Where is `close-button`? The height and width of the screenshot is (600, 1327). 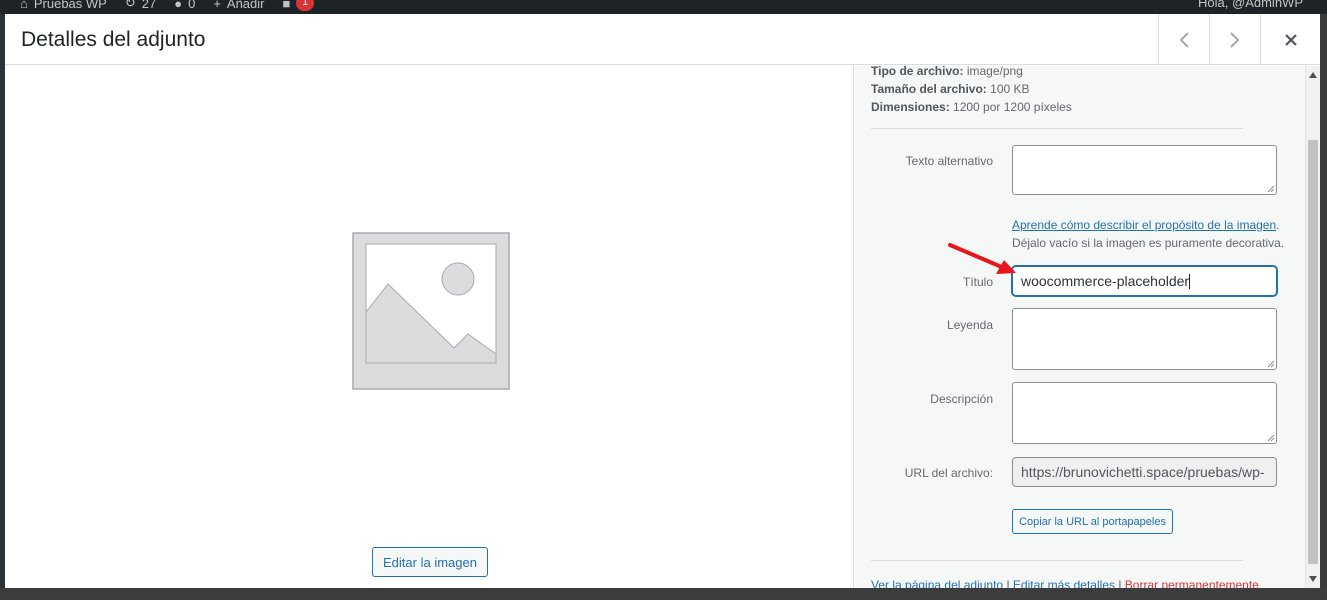
close-button is located at coordinates (1290, 39).